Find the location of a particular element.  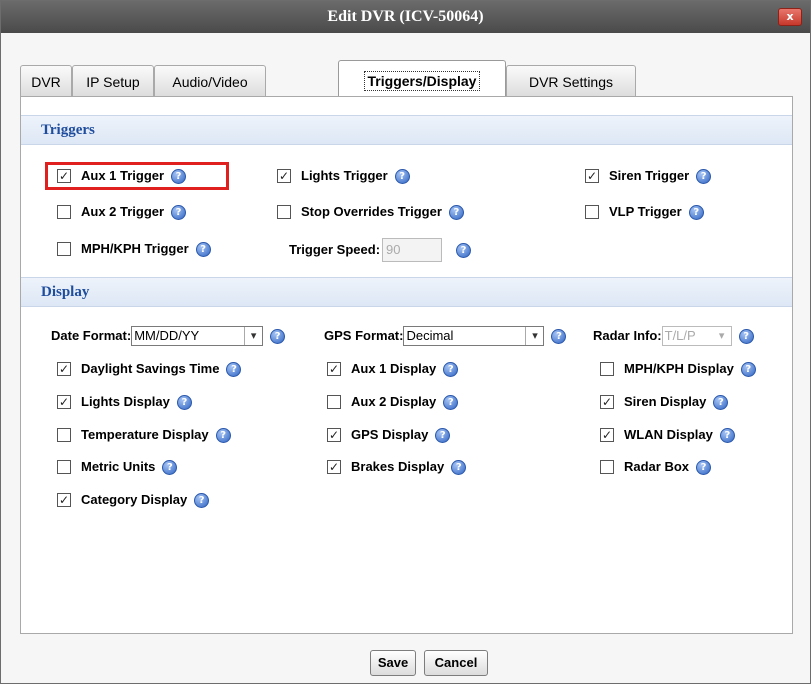

daylight-savings-label: Daylight Savings Time is located at coordinates (150, 368).